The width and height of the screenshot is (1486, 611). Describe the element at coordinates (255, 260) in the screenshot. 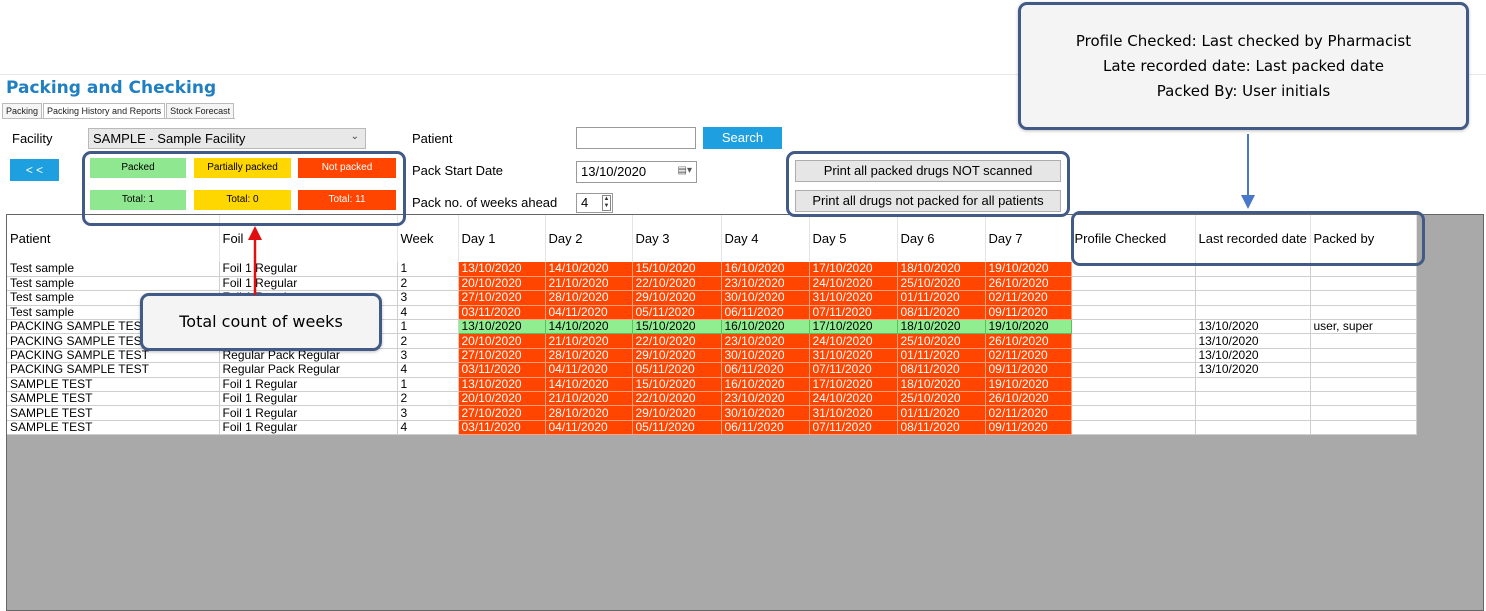

I see `red-arrow` at that location.